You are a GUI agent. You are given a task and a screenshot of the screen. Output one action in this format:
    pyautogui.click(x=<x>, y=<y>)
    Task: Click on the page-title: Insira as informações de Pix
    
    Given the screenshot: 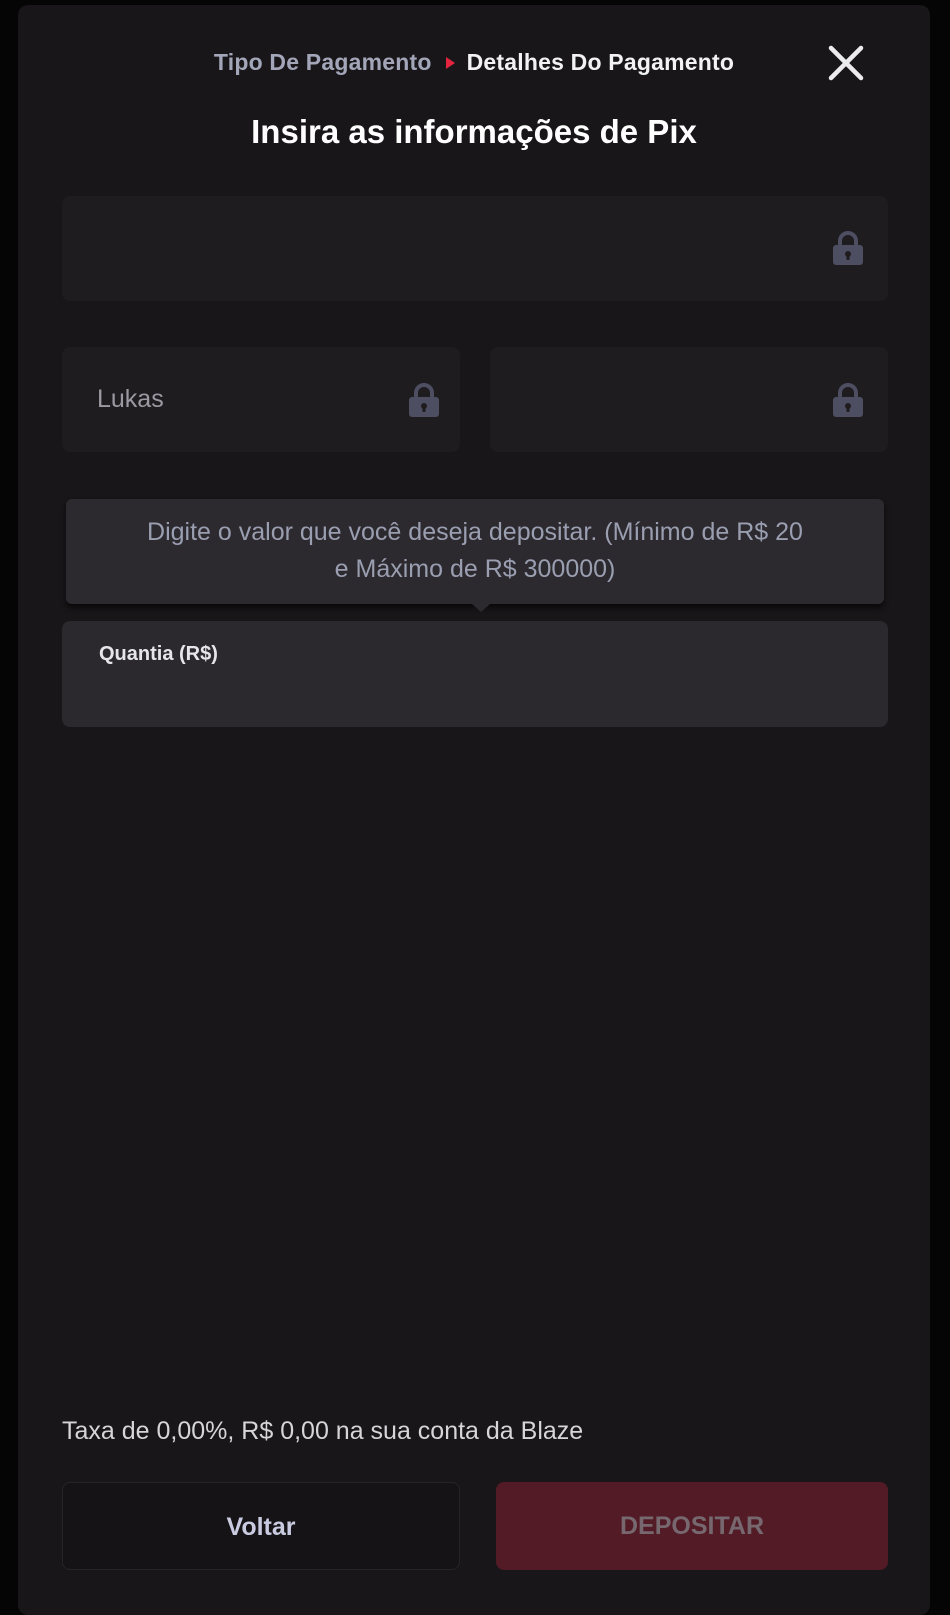 What is the action you would take?
    pyautogui.click(x=474, y=131)
    